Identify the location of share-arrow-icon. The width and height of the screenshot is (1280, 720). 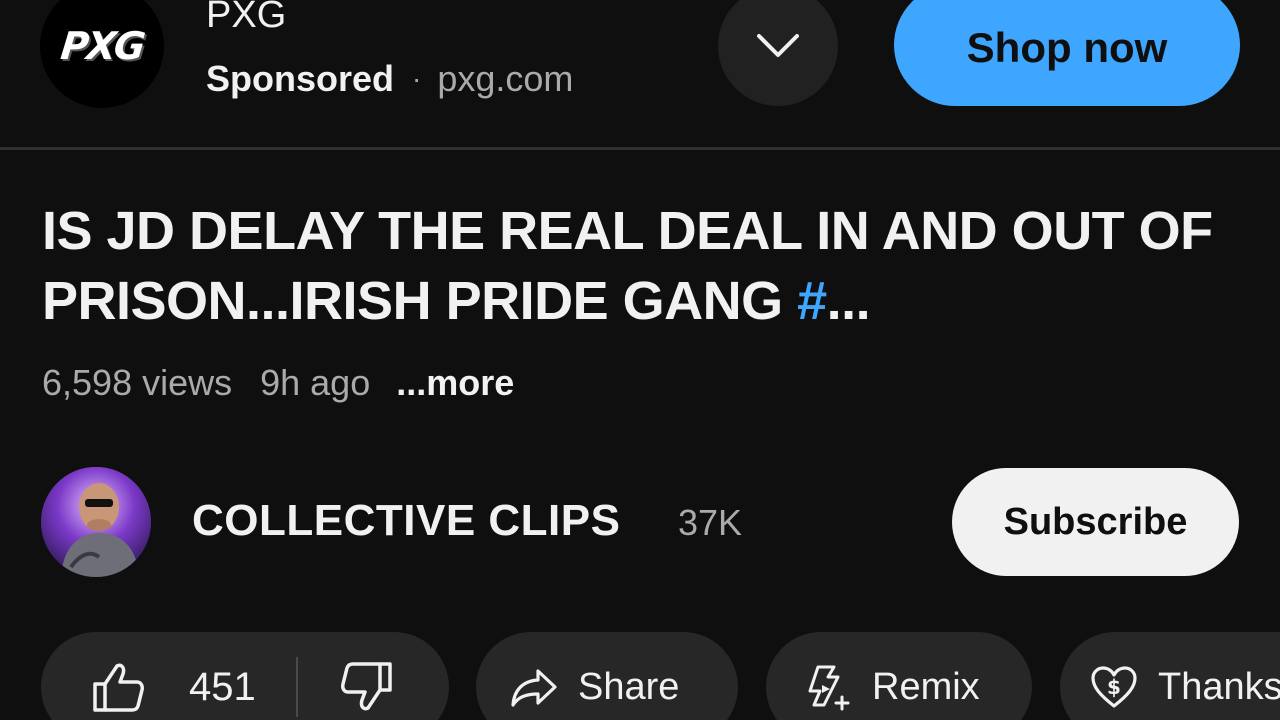
(534, 687).